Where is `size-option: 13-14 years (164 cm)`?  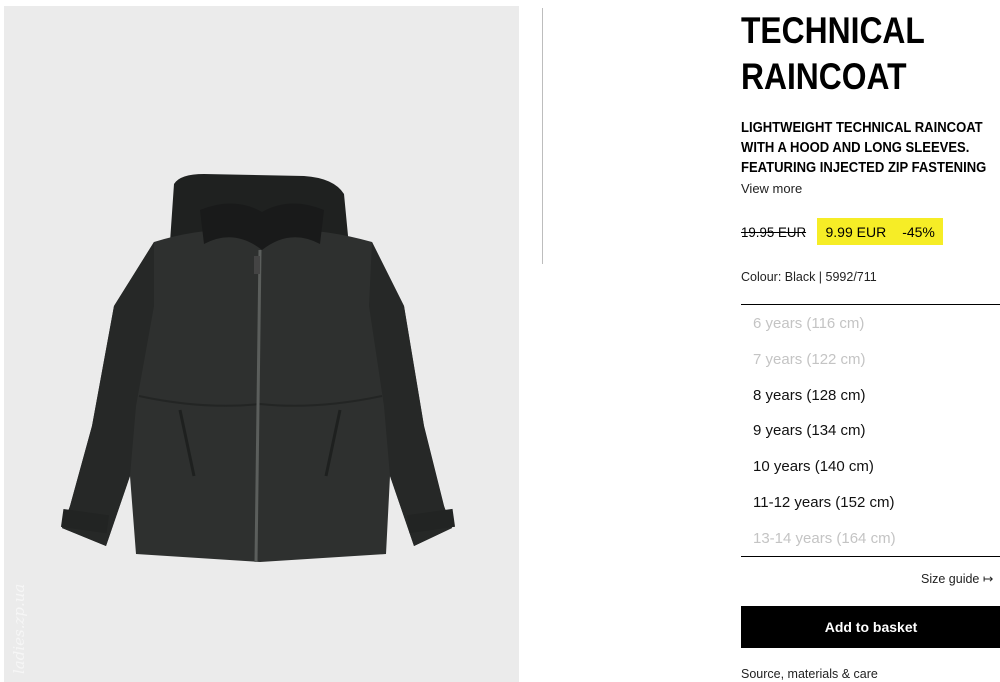
size-option: 13-14 years (164 cm) is located at coordinates (824, 538).